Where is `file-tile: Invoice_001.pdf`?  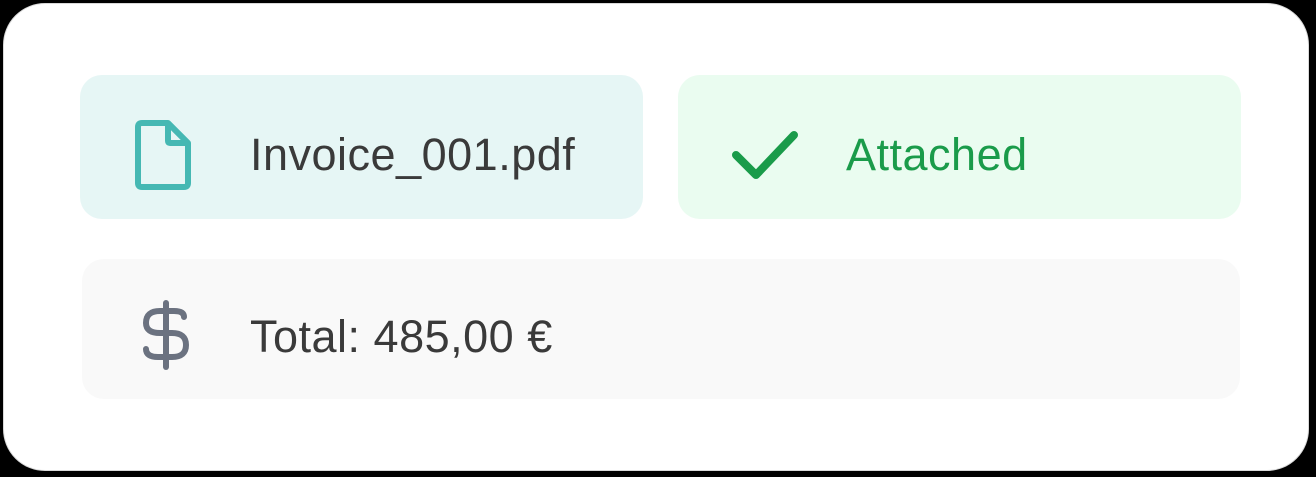
file-tile: Invoice_001.pdf is located at coordinates (361, 147).